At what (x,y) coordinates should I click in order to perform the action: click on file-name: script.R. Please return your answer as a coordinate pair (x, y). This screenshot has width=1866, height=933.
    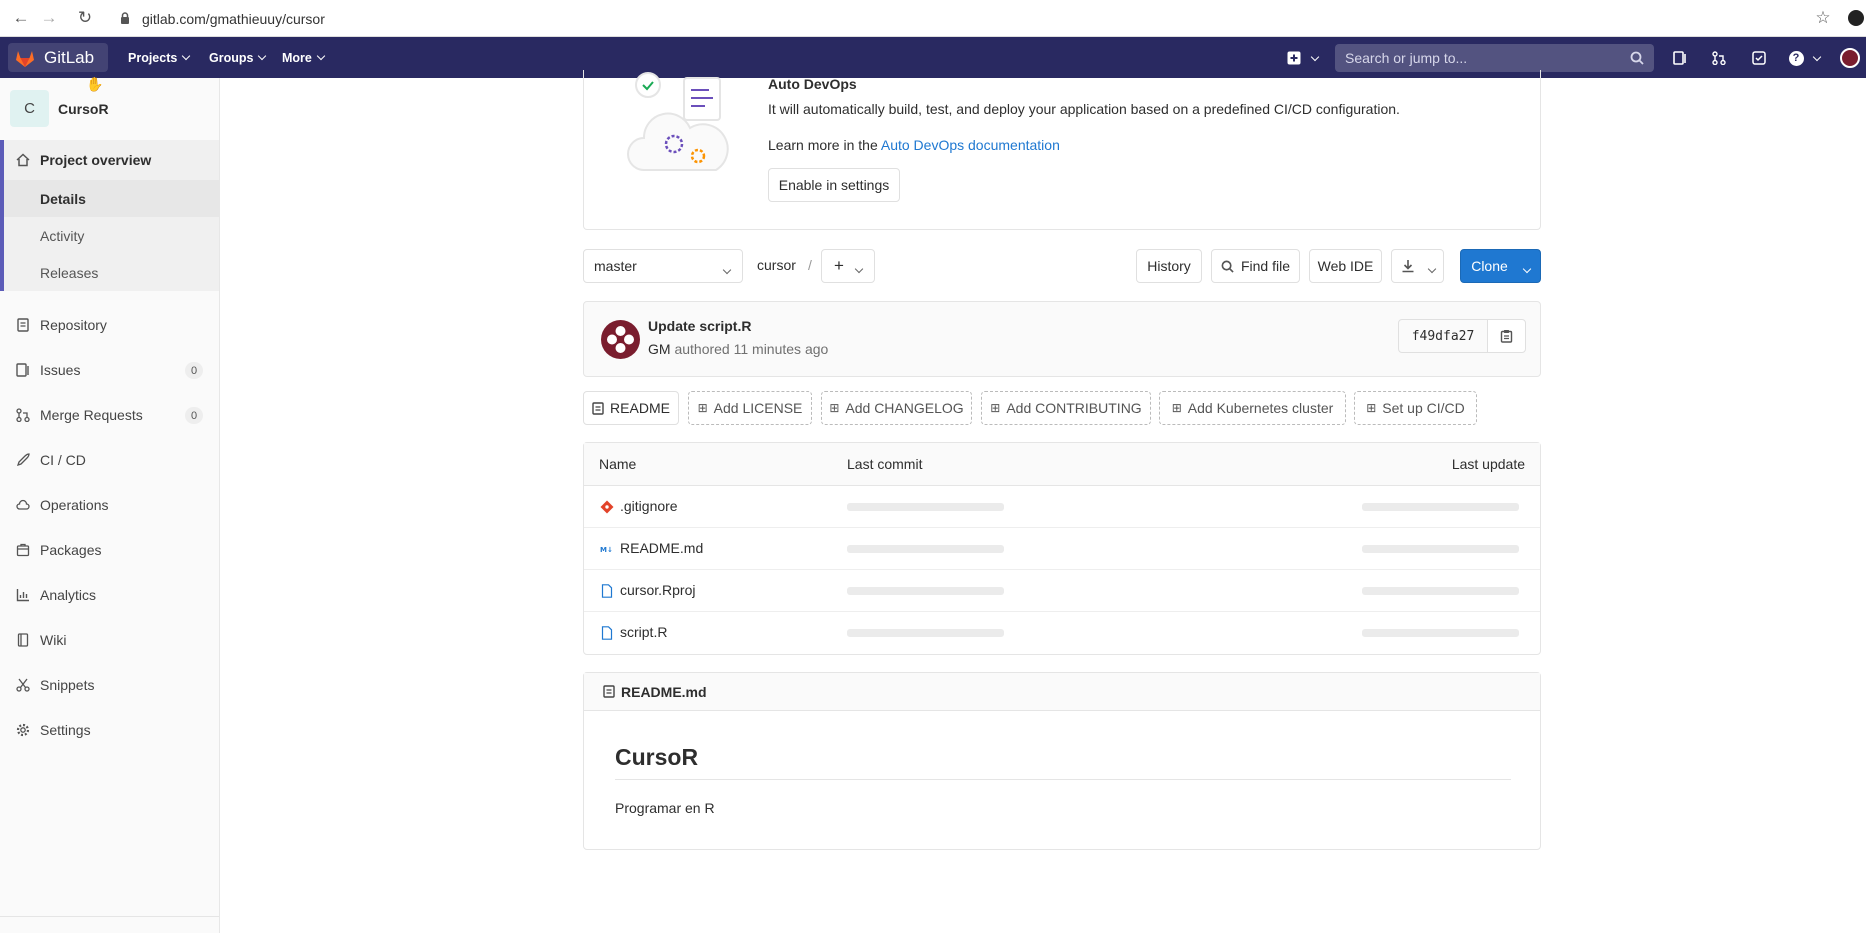
    Looking at the image, I should click on (643, 632).